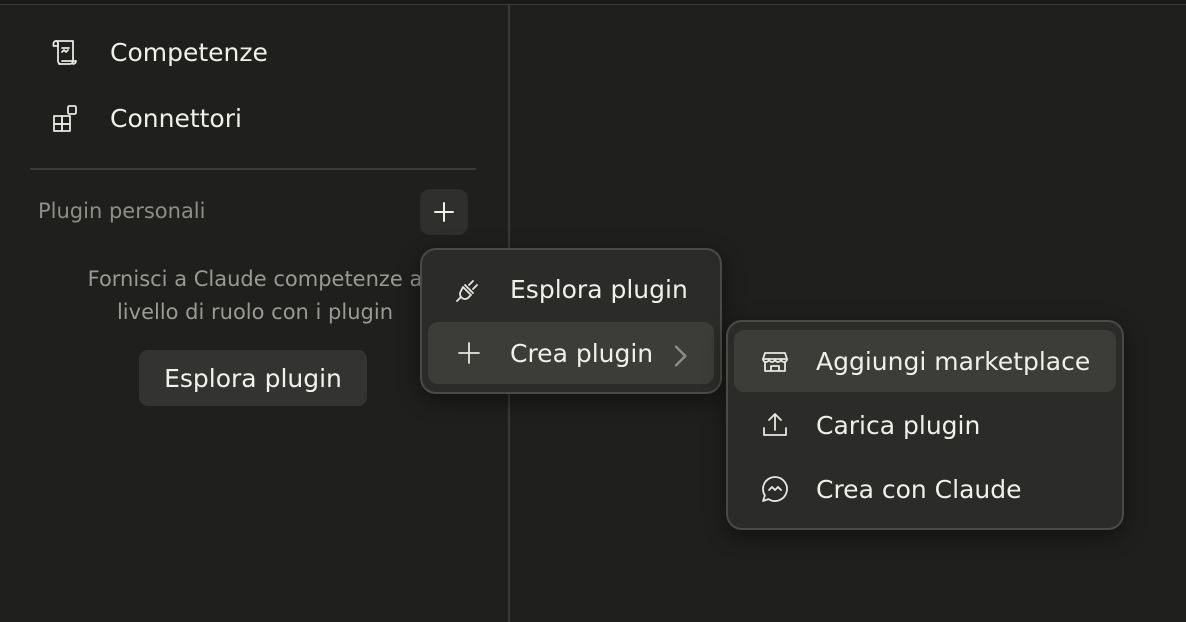 The image size is (1186, 622). I want to click on chat-bubble-icon, so click(775, 489).